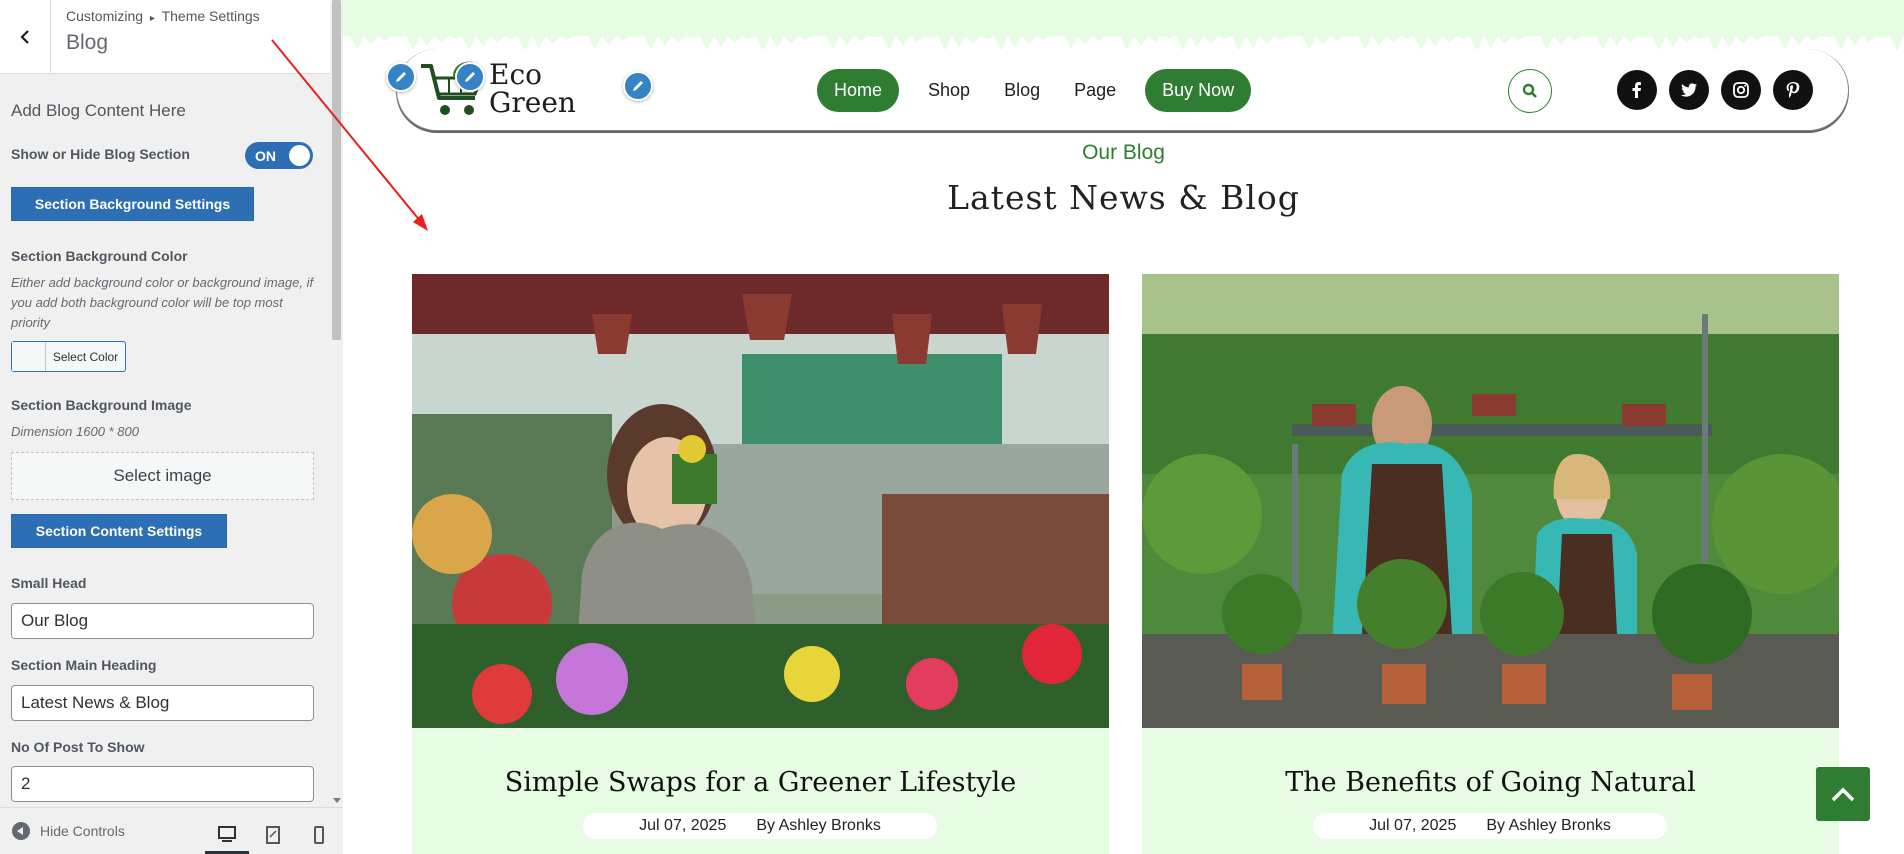 Image resolution: width=1904 pixels, height=854 pixels. Describe the element at coordinates (210, 16) in the screenshot. I see `breadcrumb-section: Theme Settings` at that location.